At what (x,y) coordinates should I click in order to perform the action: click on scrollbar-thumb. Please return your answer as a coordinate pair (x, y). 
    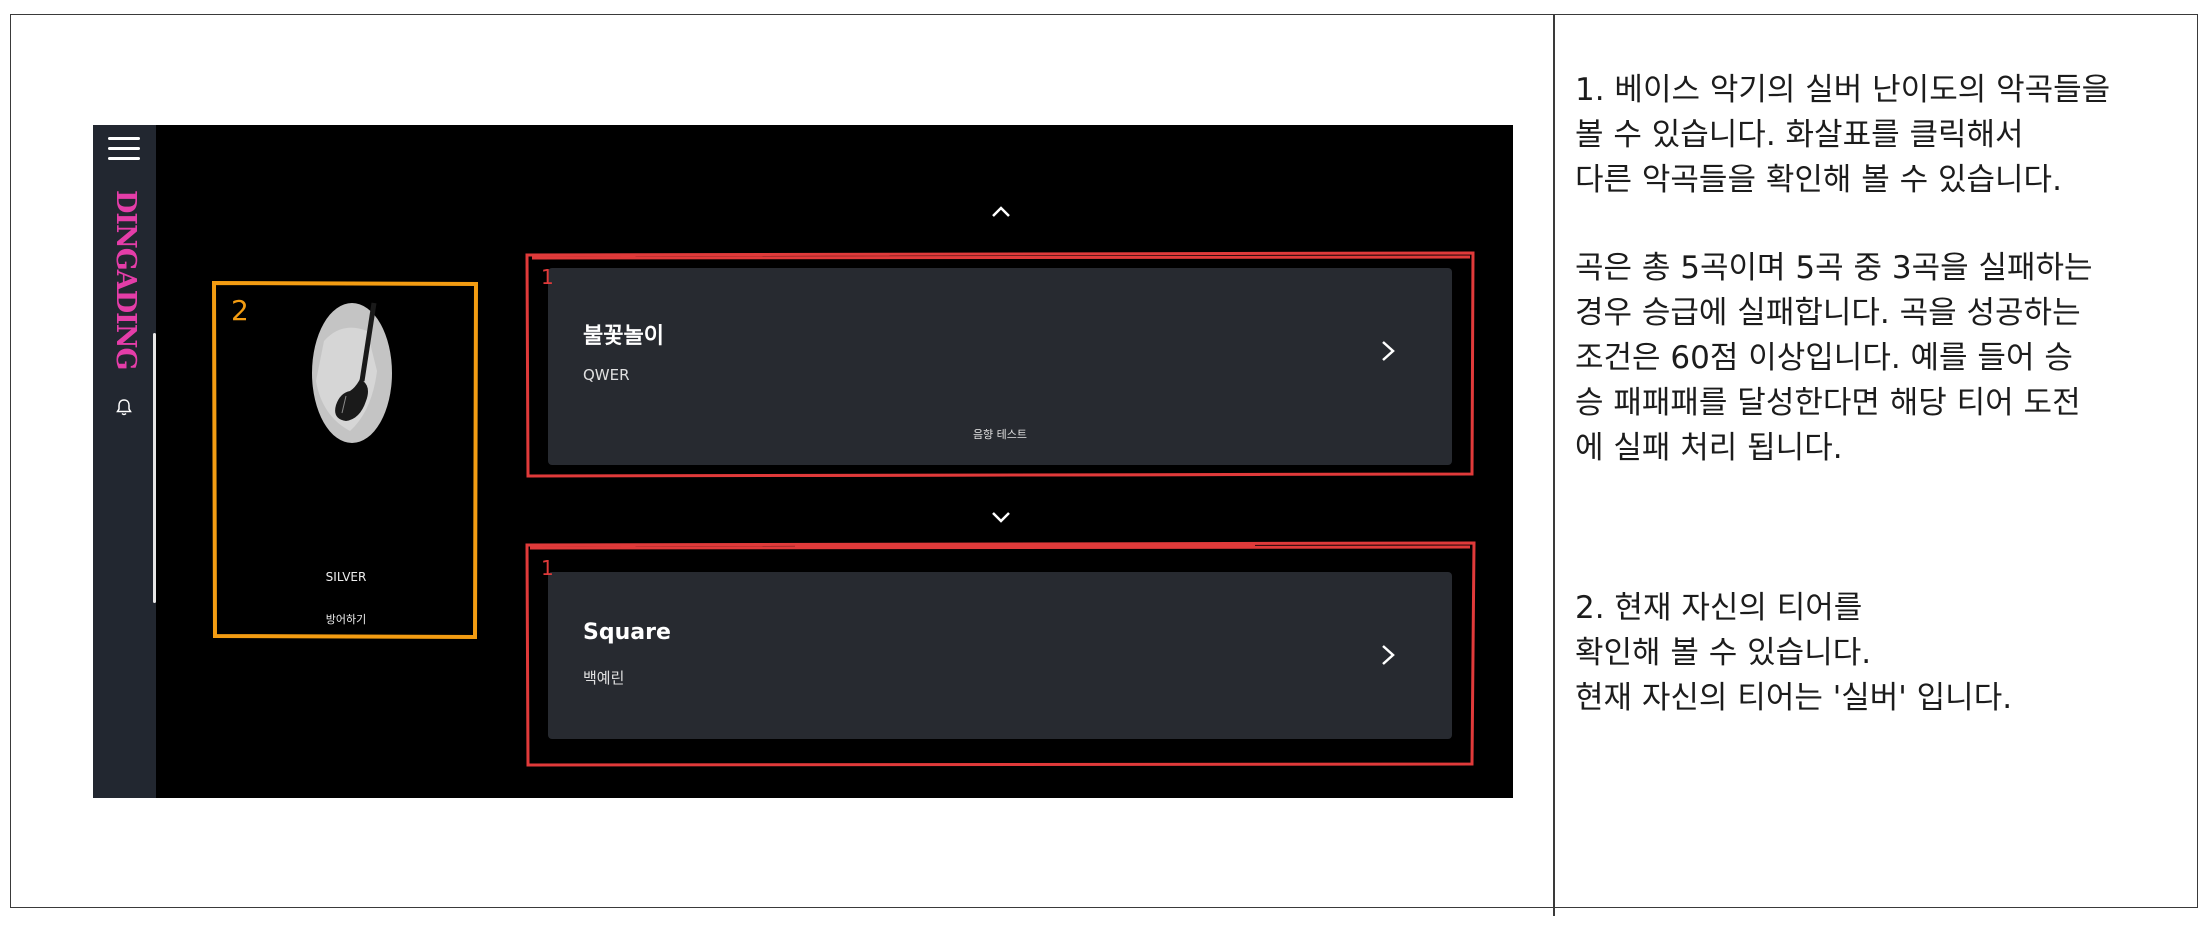
    Looking at the image, I should click on (154, 468).